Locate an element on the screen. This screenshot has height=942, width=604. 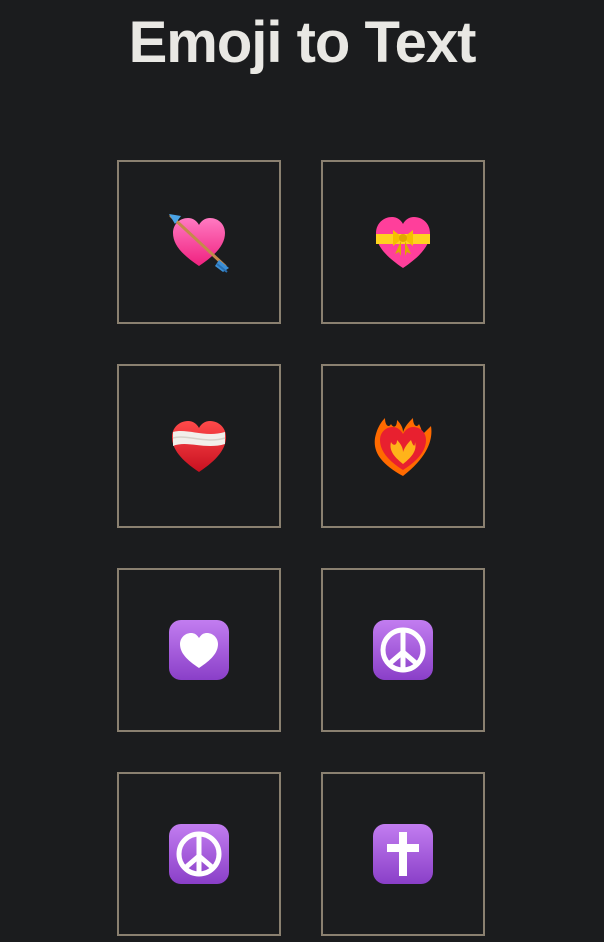
heart-with-ribbon-icon is located at coordinates (403, 242).